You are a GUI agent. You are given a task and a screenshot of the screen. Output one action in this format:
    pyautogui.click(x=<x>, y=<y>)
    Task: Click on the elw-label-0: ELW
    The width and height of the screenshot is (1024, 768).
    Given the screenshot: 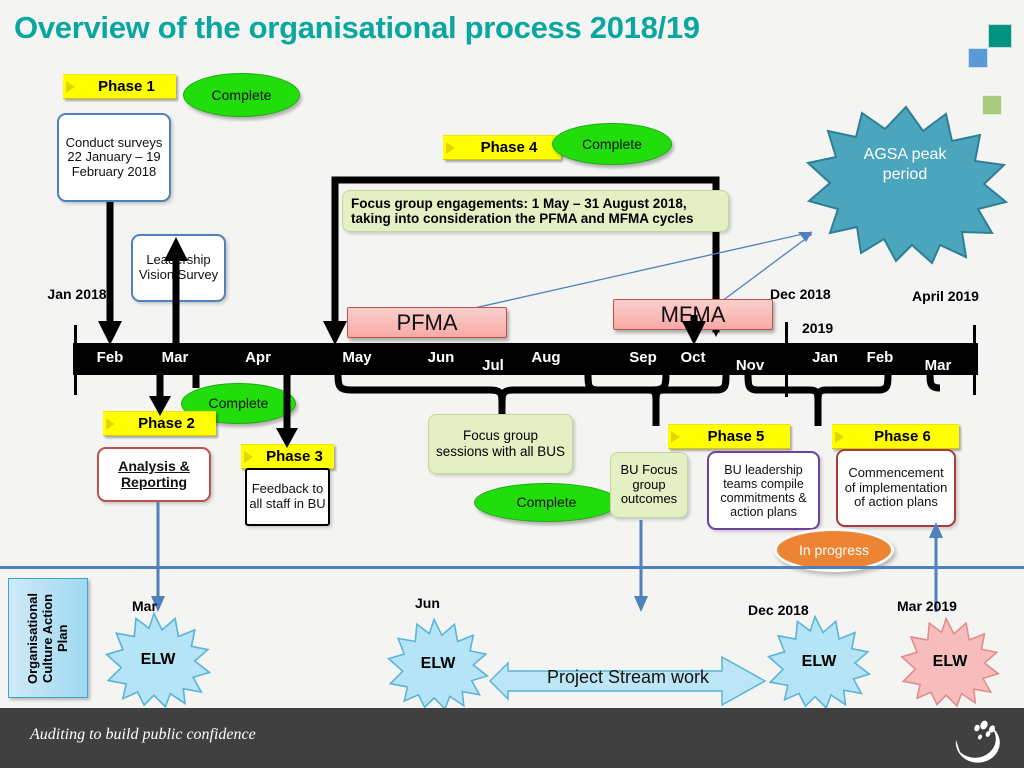 What is the action you would take?
    pyautogui.click(x=158, y=659)
    